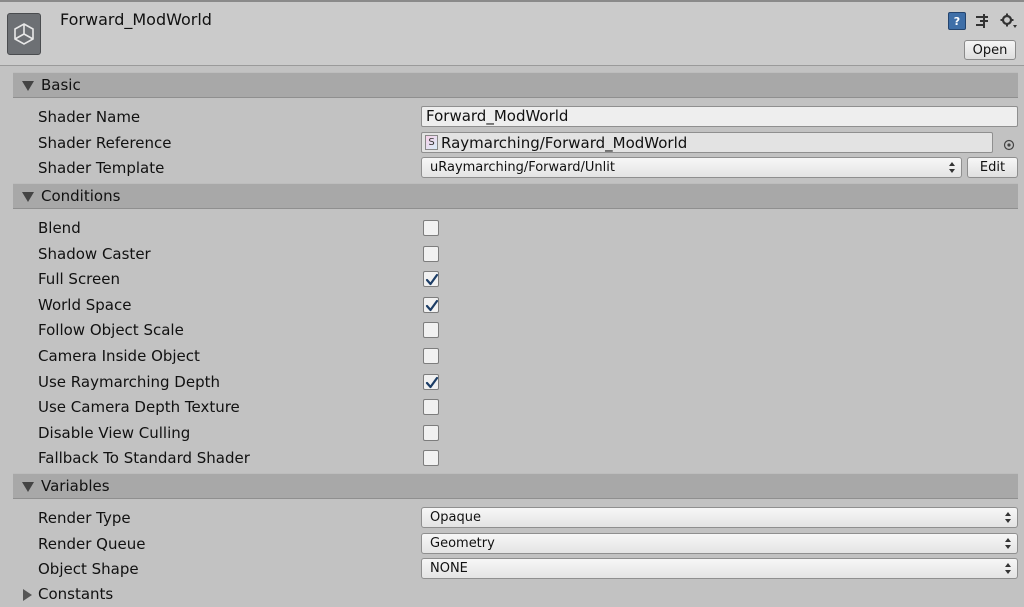  What do you see at coordinates (139, 407) in the screenshot?
I see `condition-label-use-camera-depth-texture: Use Camera Depth Texture` at bounding box center [139, 407].